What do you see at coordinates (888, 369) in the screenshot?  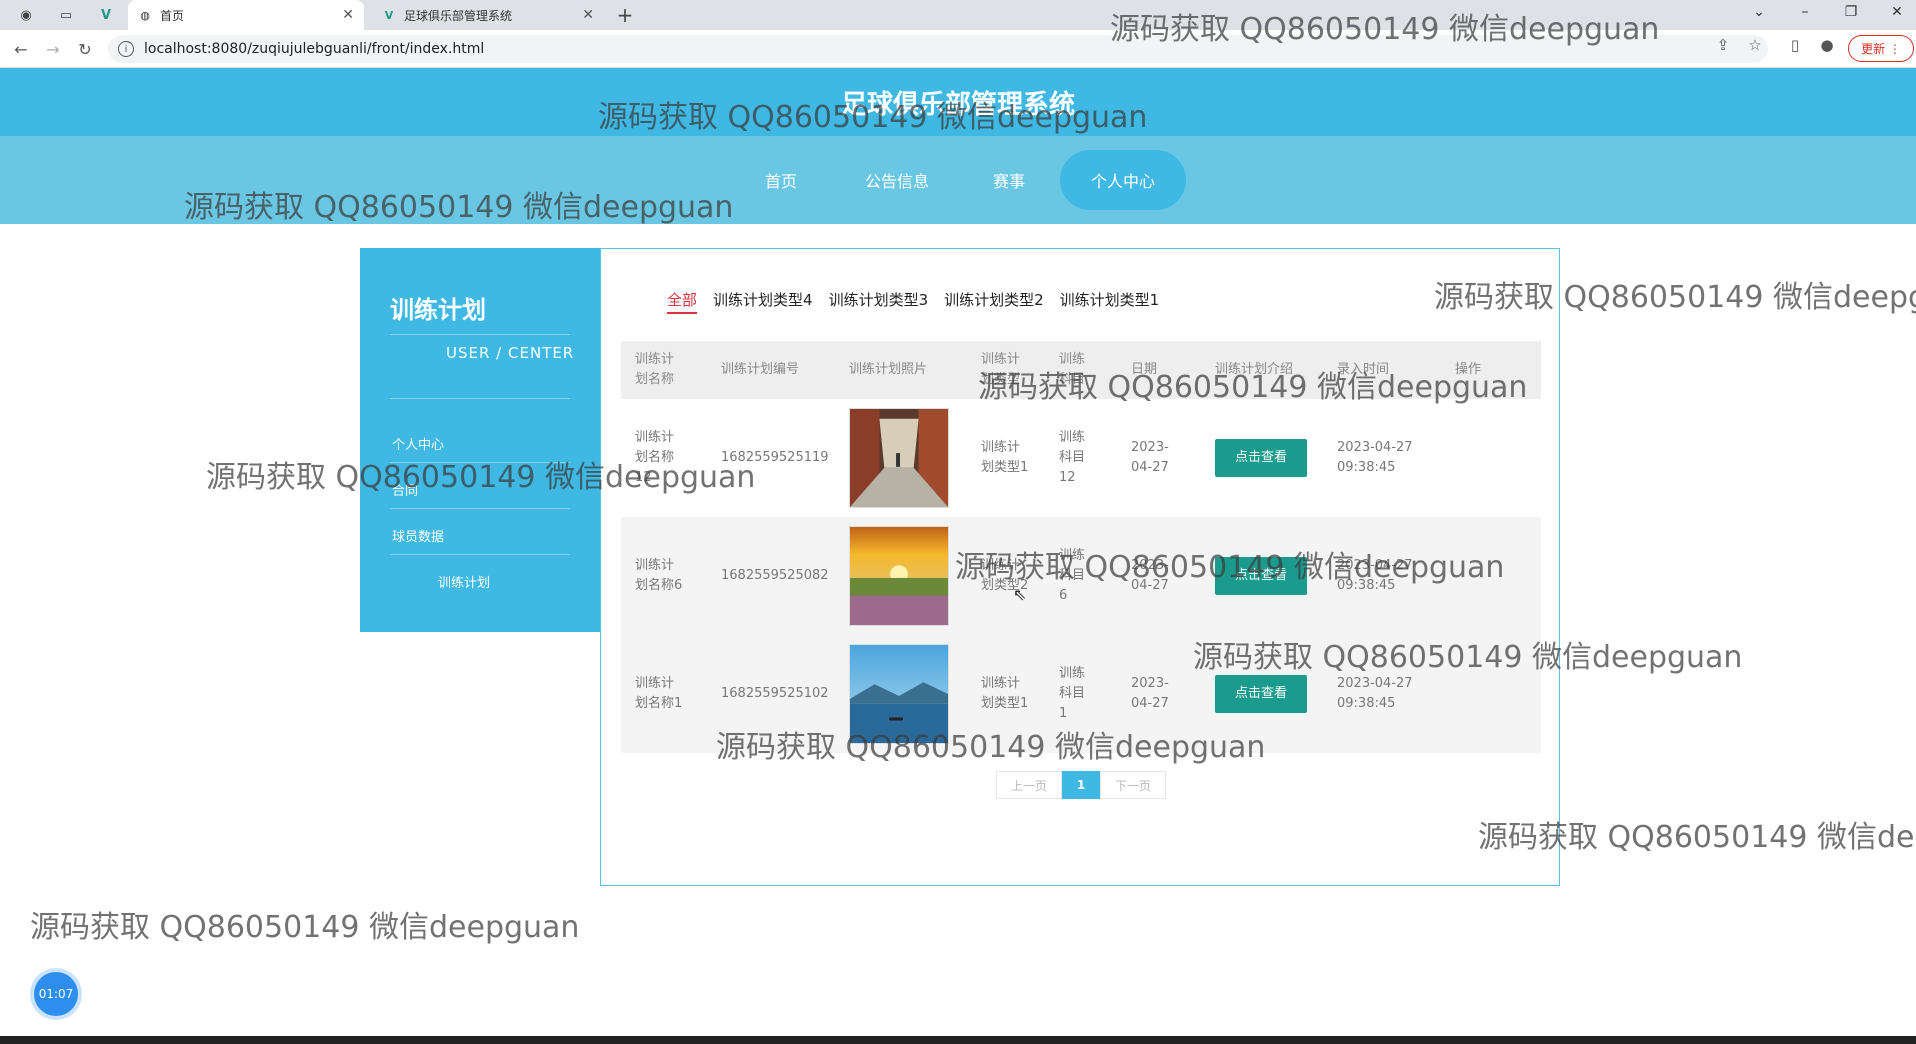 I see `header-photo: 训练计划照片` at bounding box center [888, 369].